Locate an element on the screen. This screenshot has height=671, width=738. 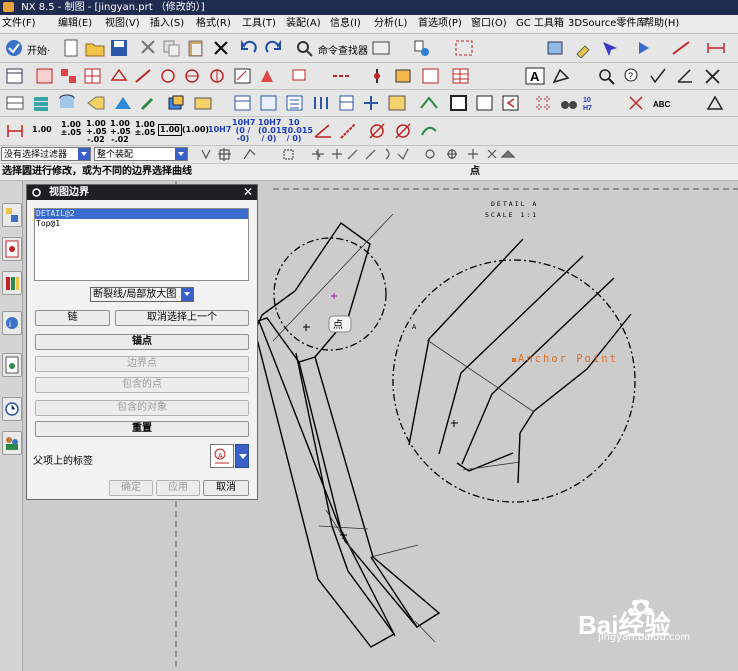
autoballoon-icon is located at coordinates (295, 103).